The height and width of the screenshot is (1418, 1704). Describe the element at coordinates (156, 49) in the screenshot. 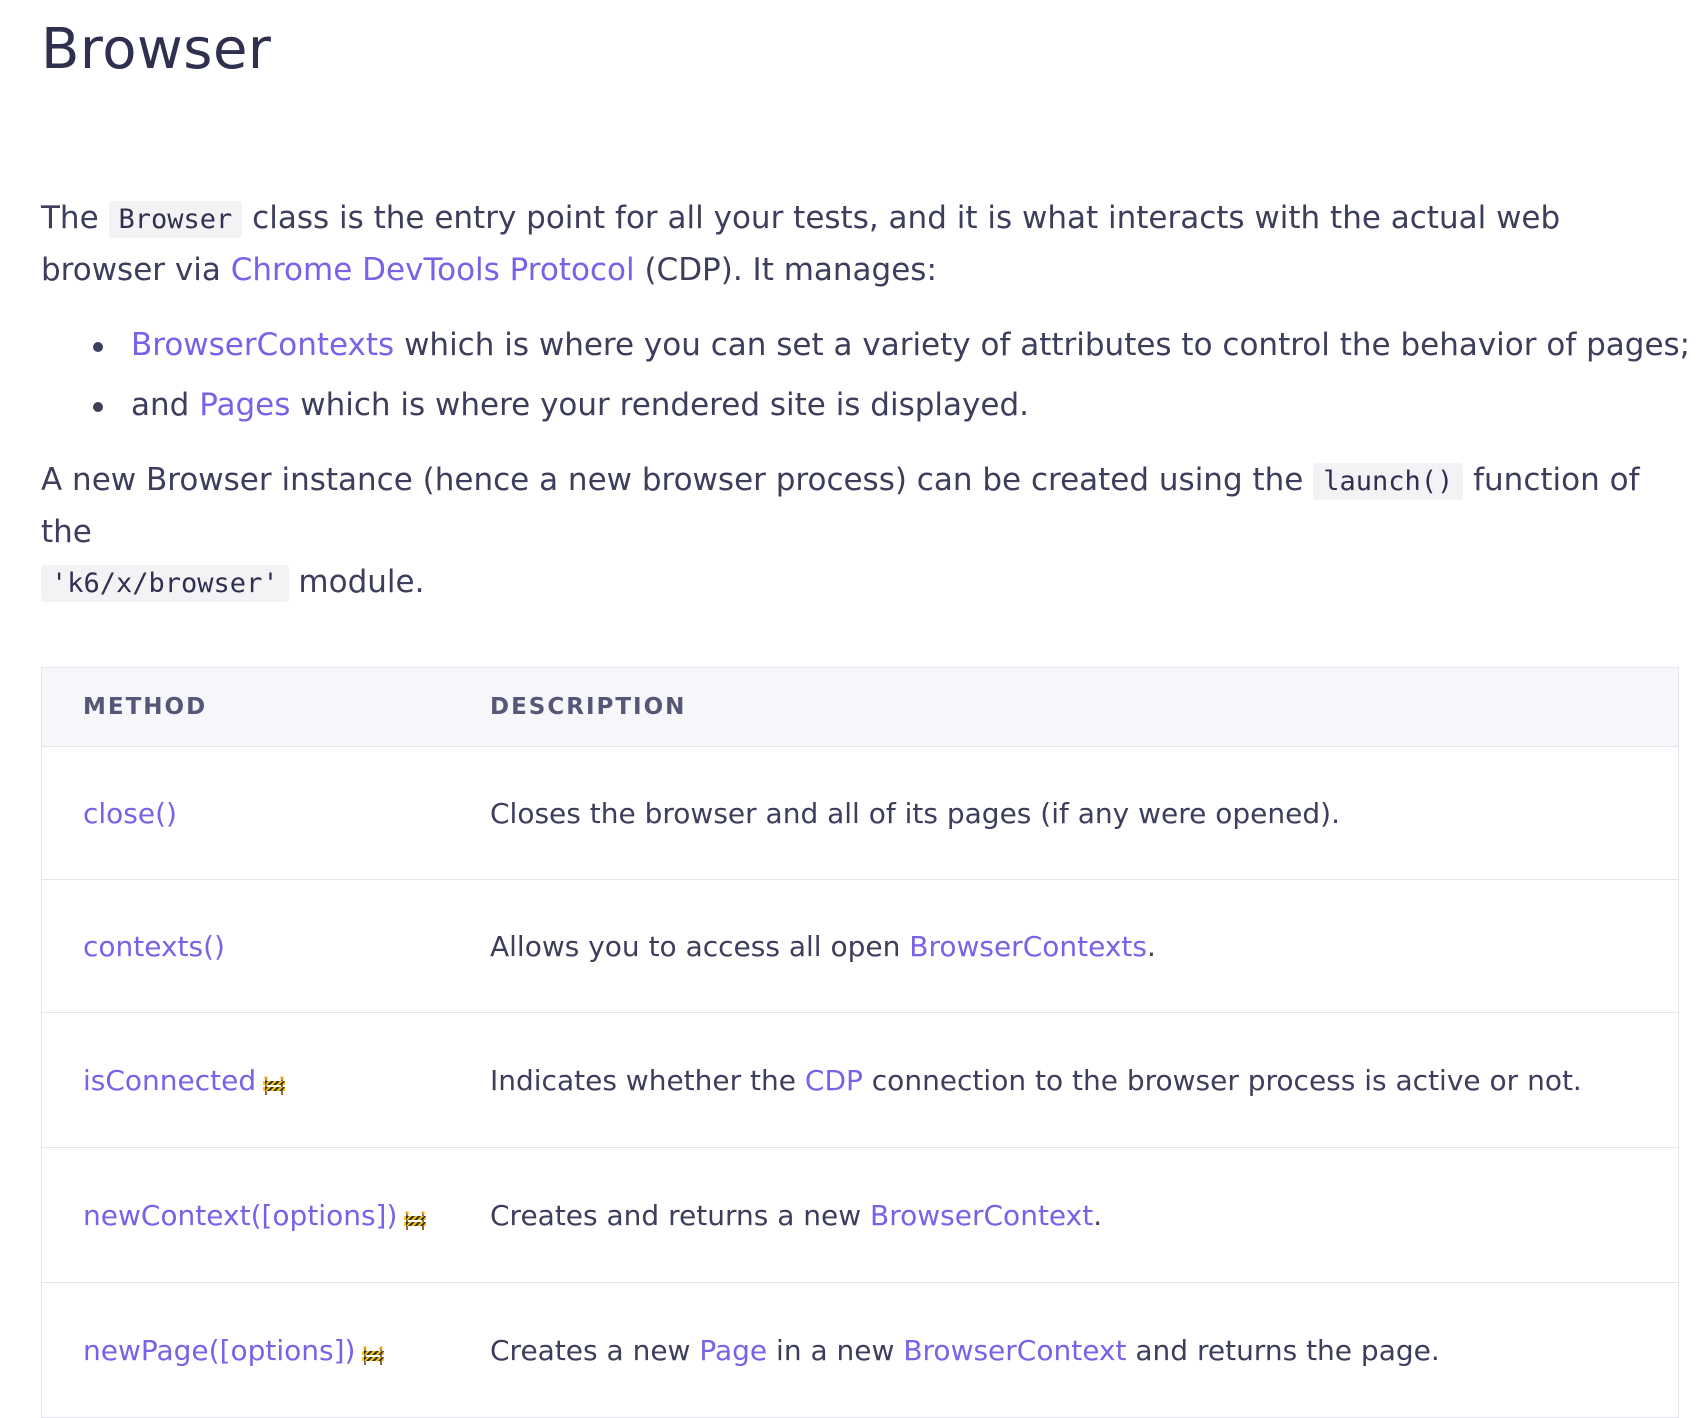

I see `page-title: Browser` at that location.